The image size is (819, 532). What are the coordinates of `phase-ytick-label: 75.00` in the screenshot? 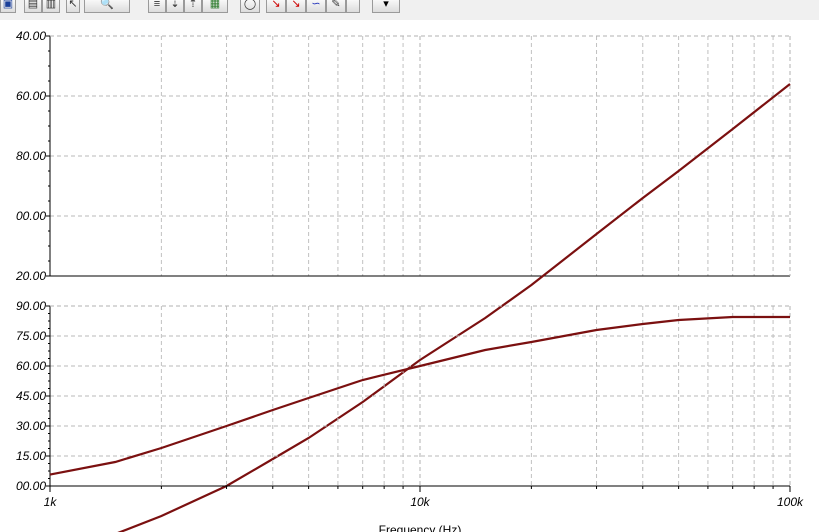 It's located at (31, 336).